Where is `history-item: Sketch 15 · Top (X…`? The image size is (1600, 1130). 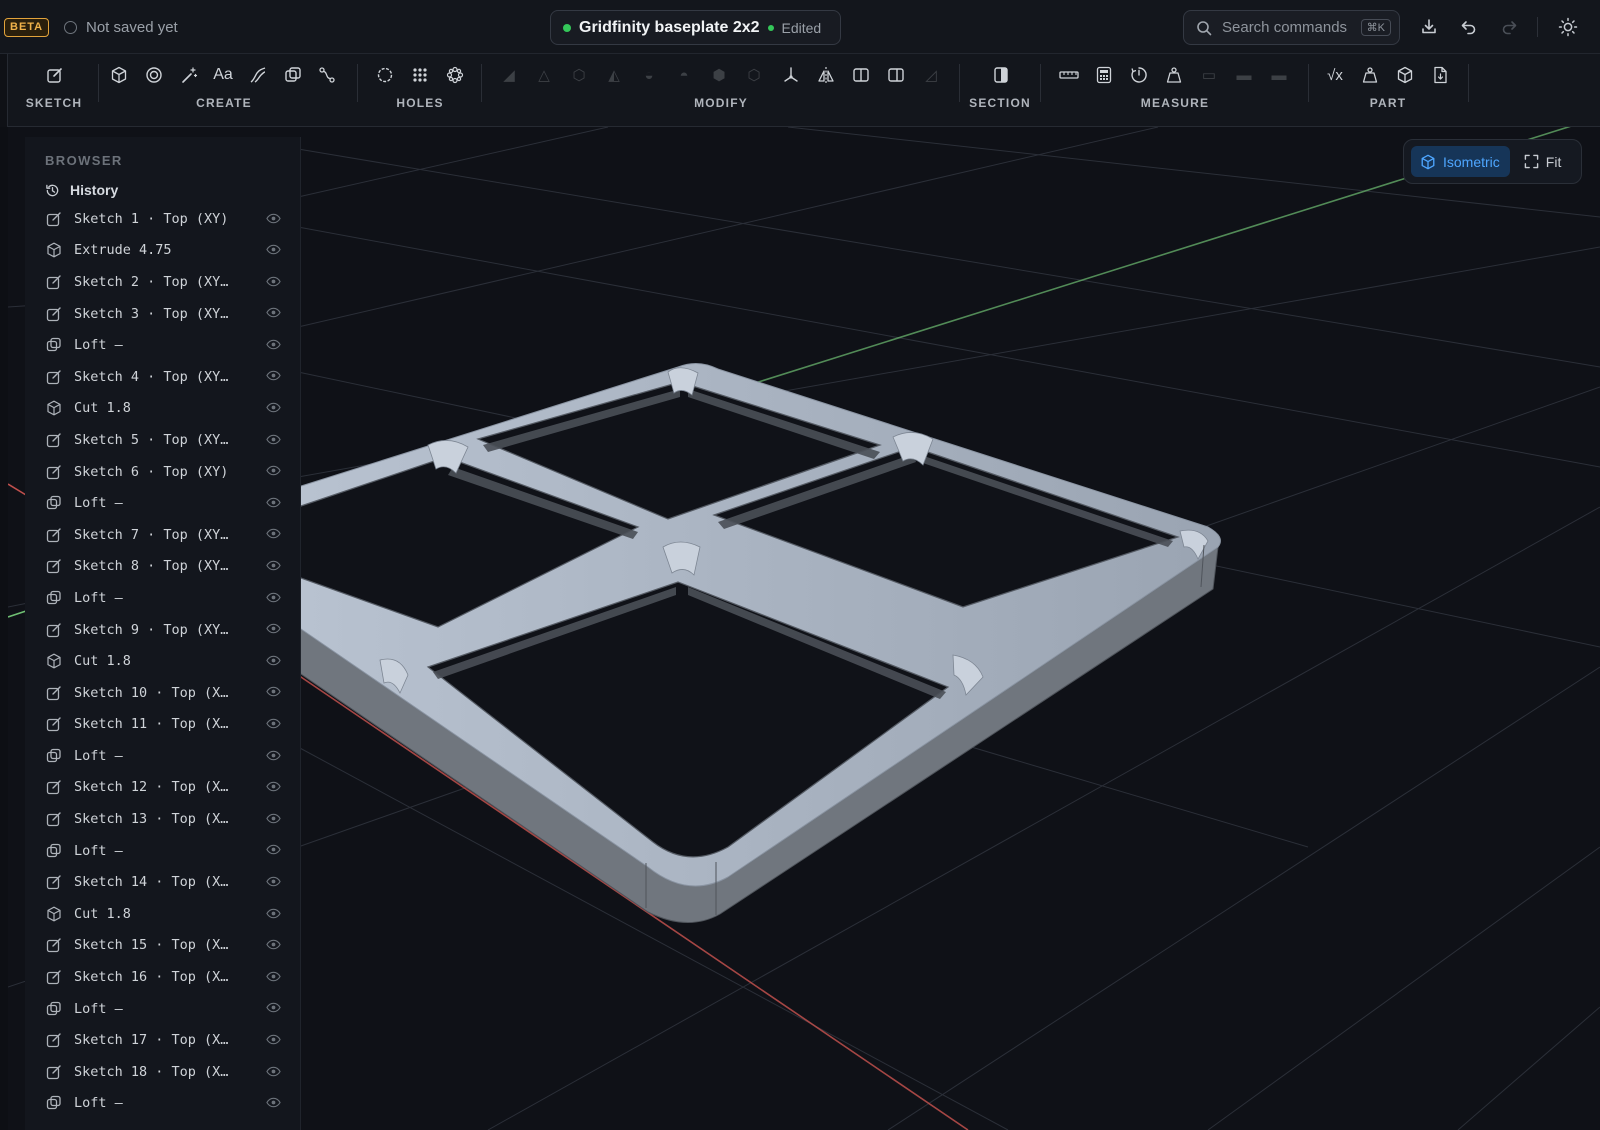
history-item: Sketch 15 · Top (X… is located at coordinates (163, 946).